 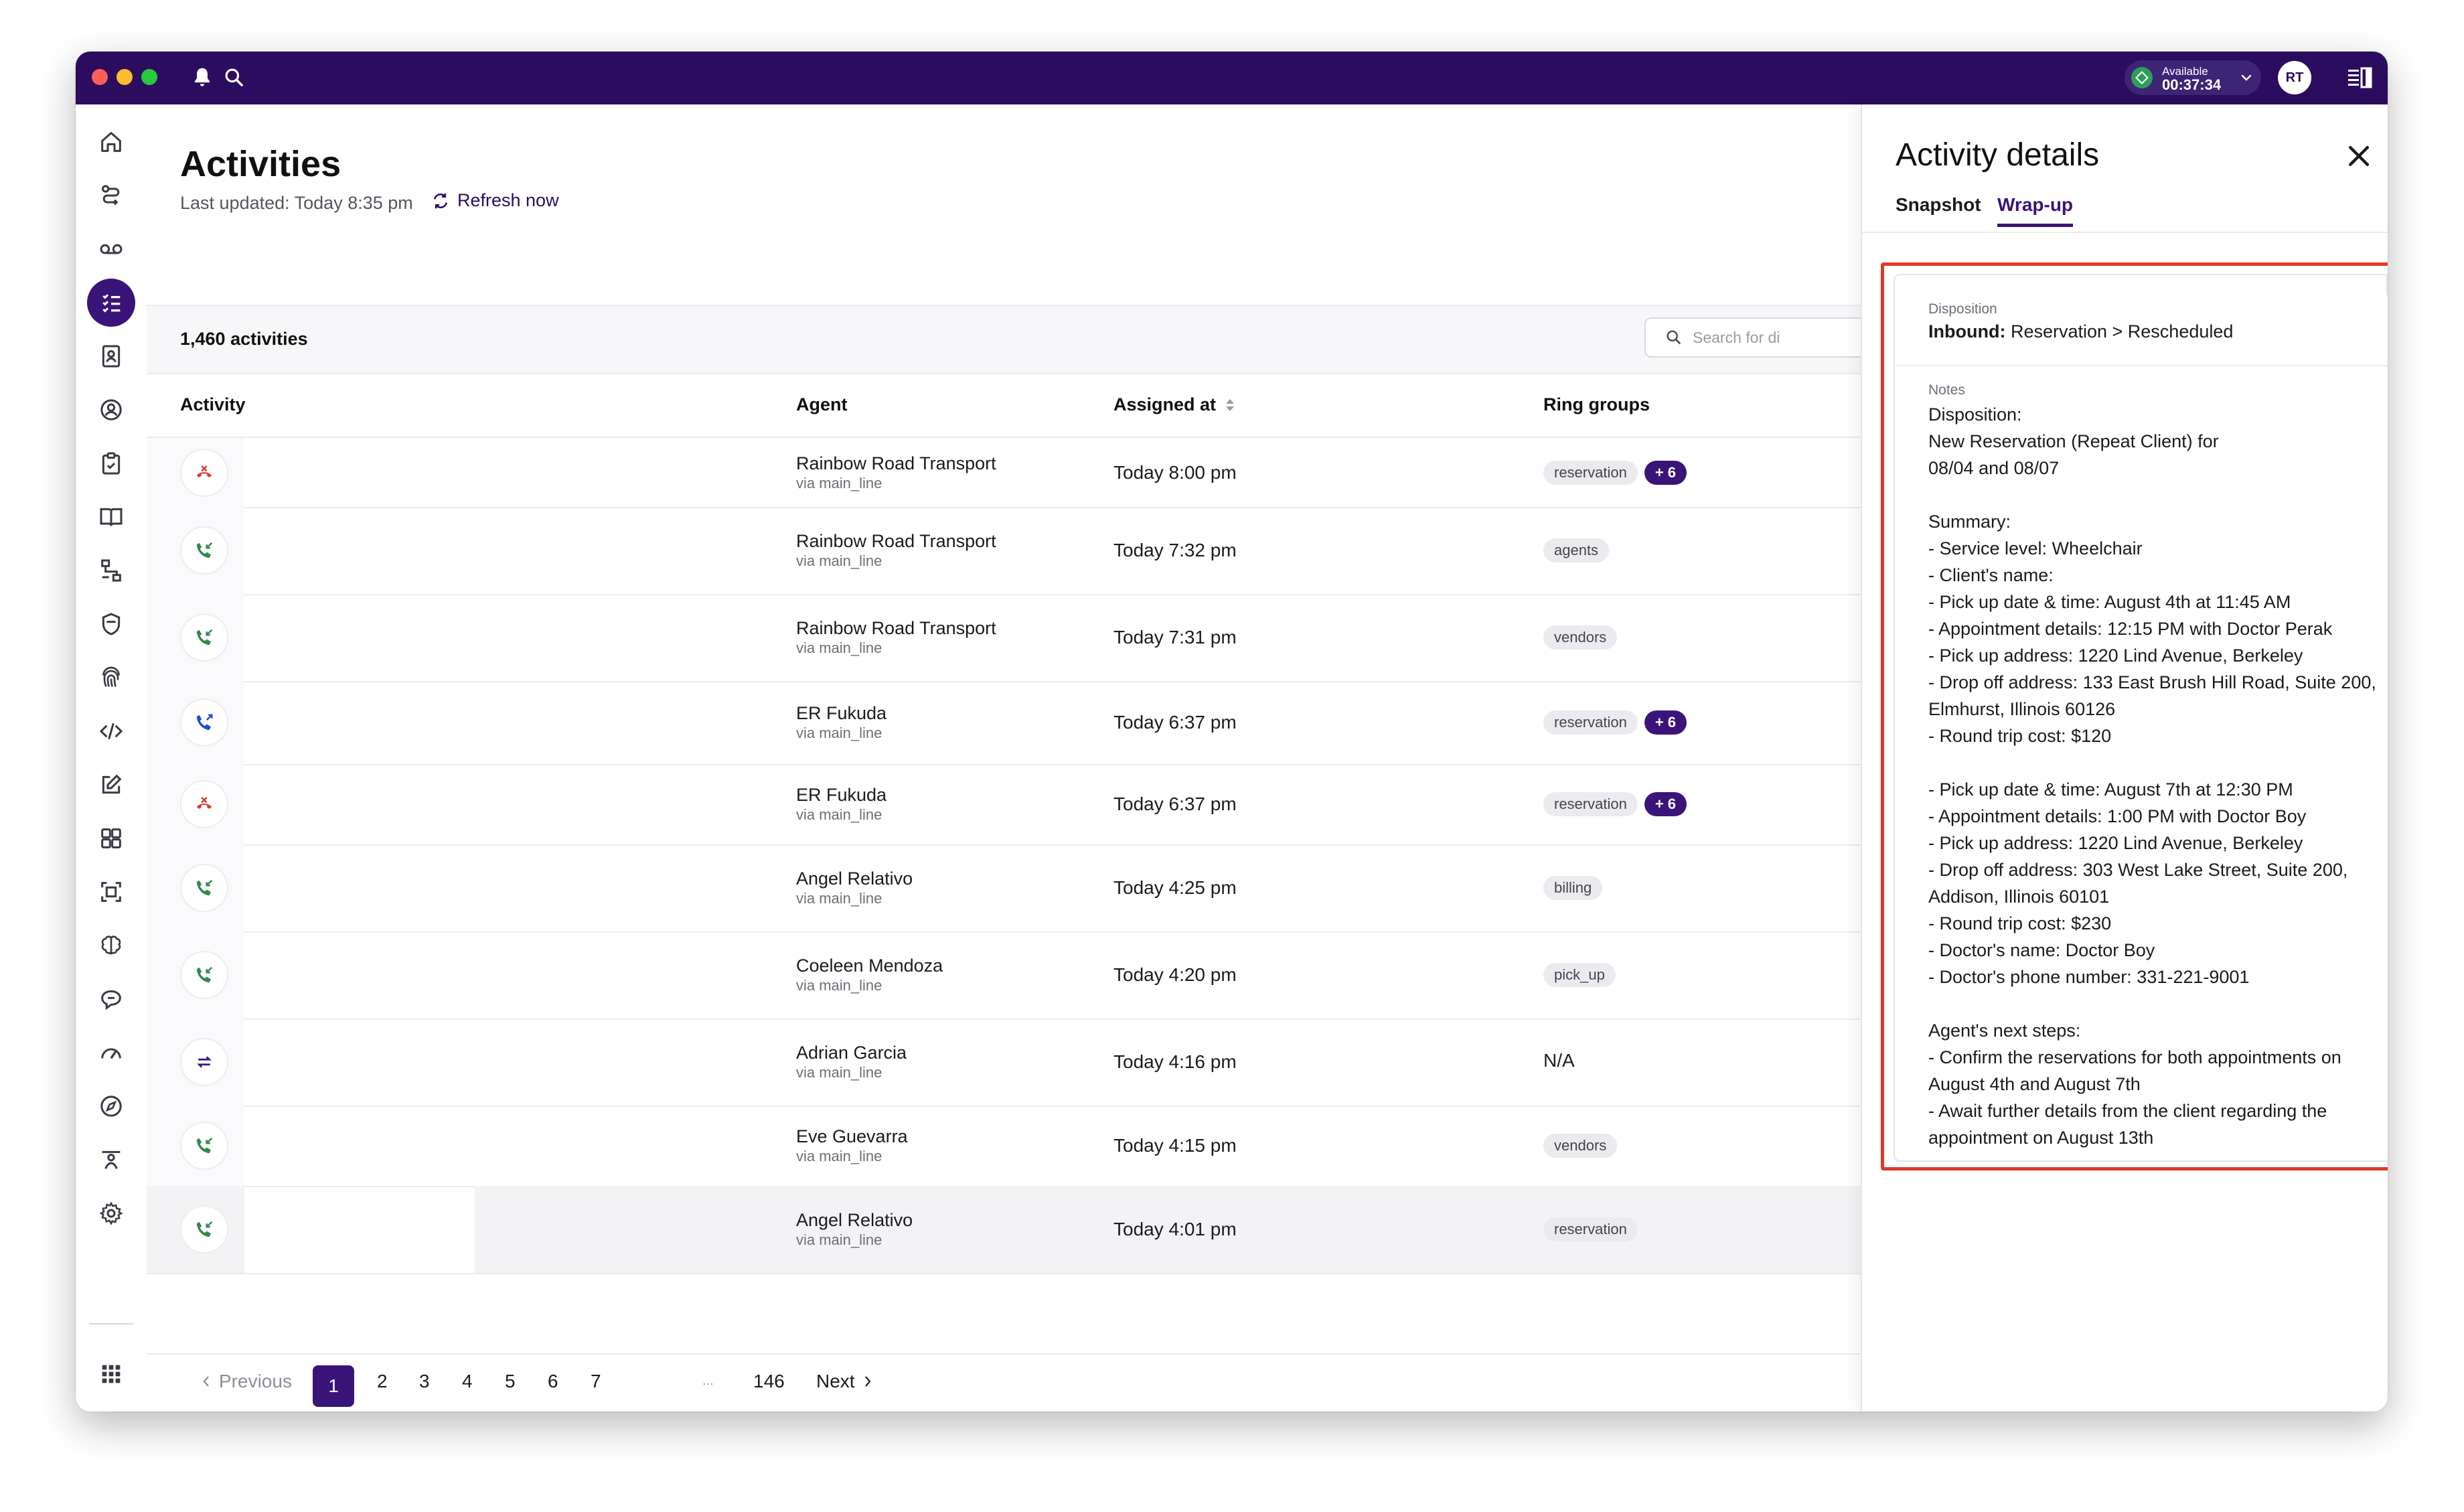 What do you see at coordinates (111, 195) in the screenshot?
I see `sidebar-item-routes` at bounding box center [111, 195].